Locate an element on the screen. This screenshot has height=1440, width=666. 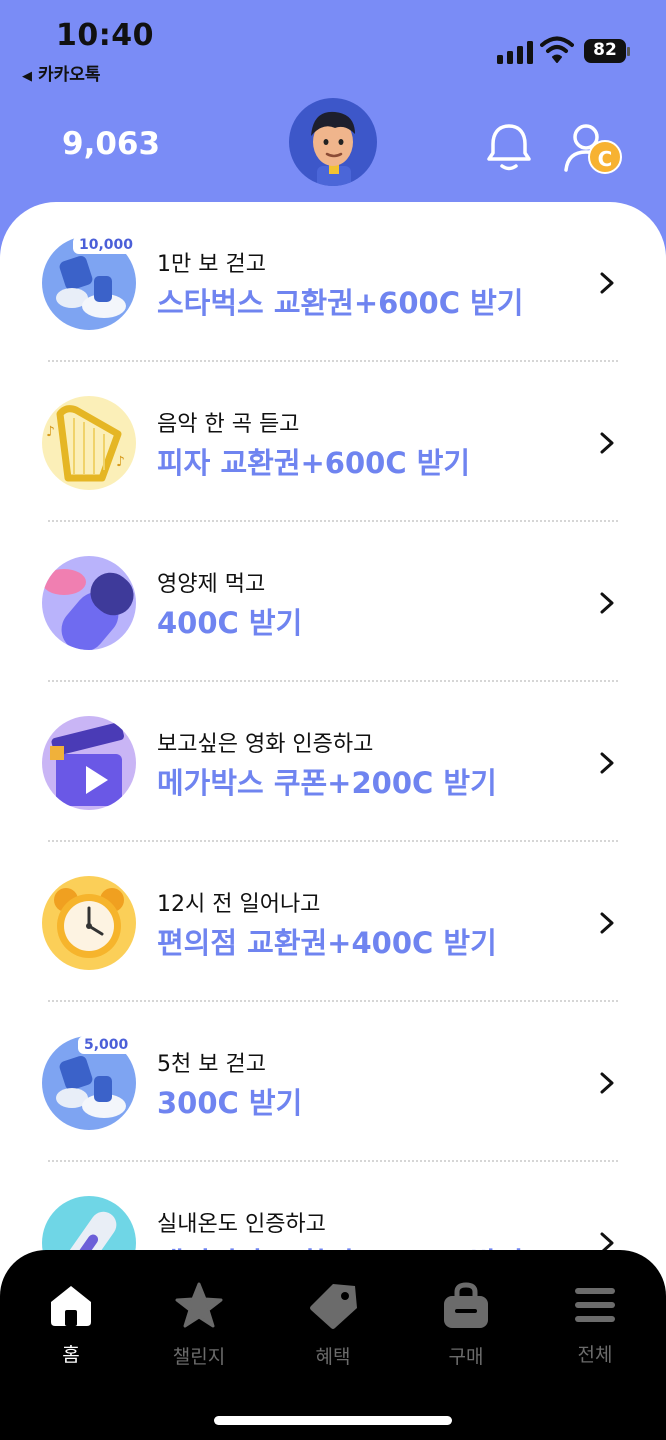
mission-item-walk-10000: 10,000 1만 보 걷고 스타벅스 교환권+600C 받기 is located at coordinates (333, 282).